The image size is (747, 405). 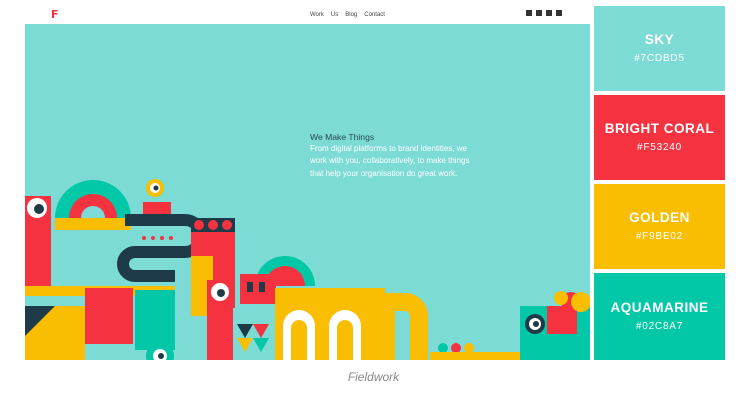 What do you see at coordinates (659, 137) in the screenshot?
I see `swatch-bright-coral: BRIGHT CORAL #F53240` at bounding box center [659, 137].